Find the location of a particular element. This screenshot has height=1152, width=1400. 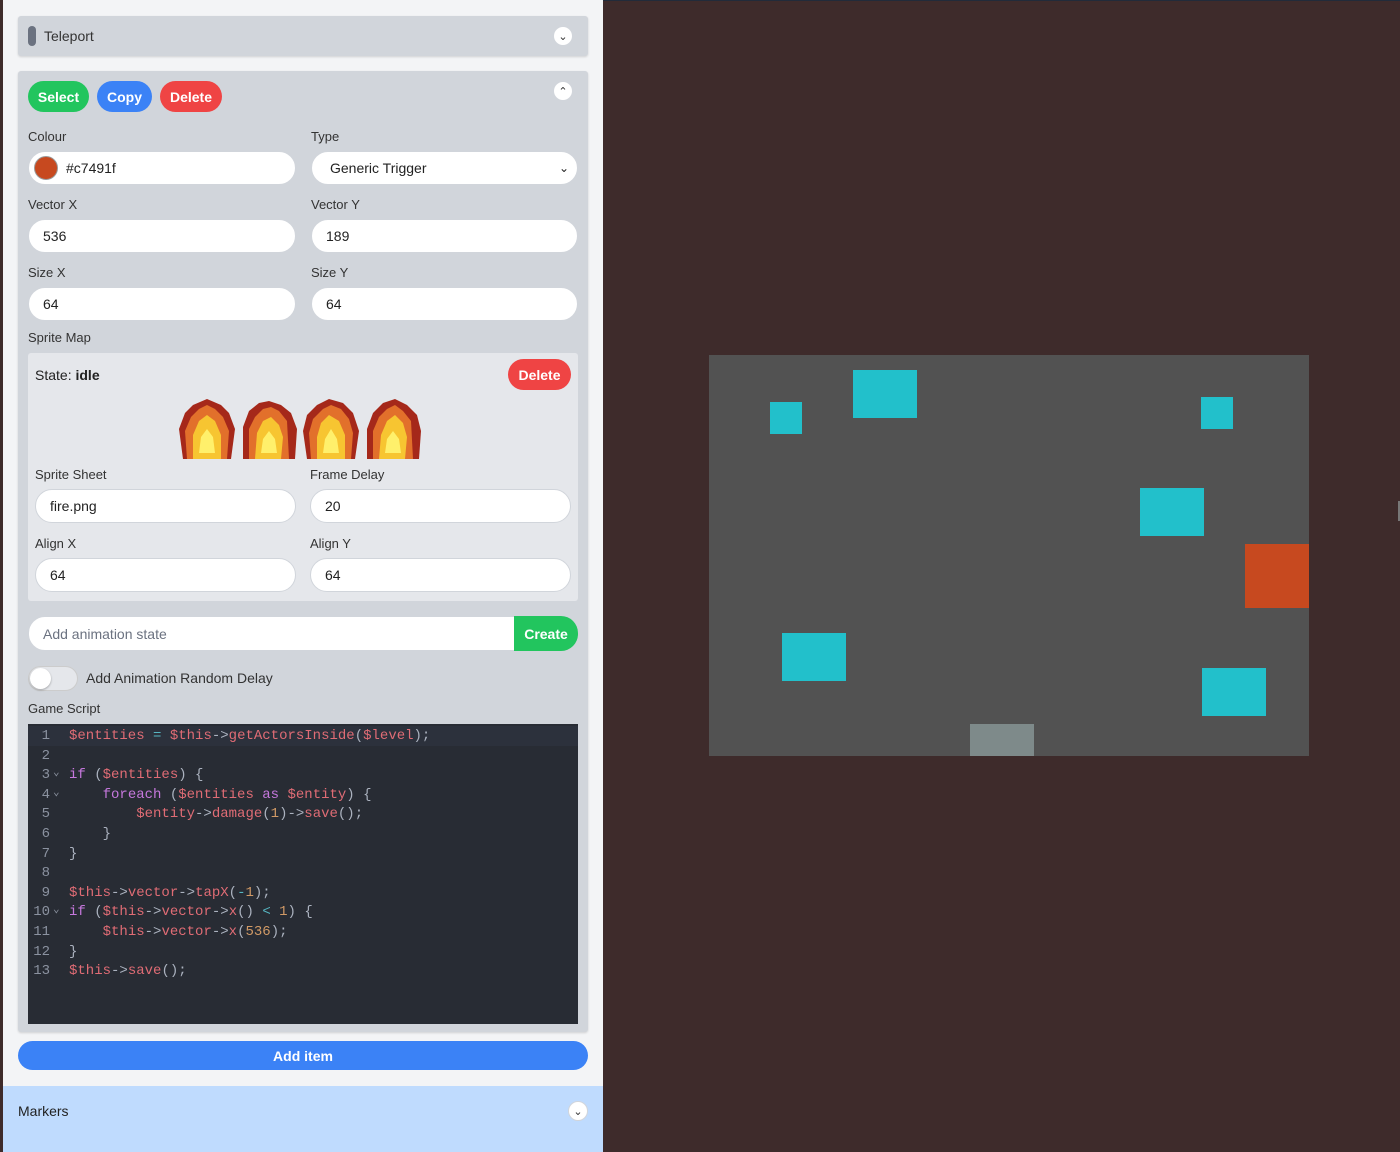

frame-delay-label: Frame Delay is located at coordinates (347, 474).